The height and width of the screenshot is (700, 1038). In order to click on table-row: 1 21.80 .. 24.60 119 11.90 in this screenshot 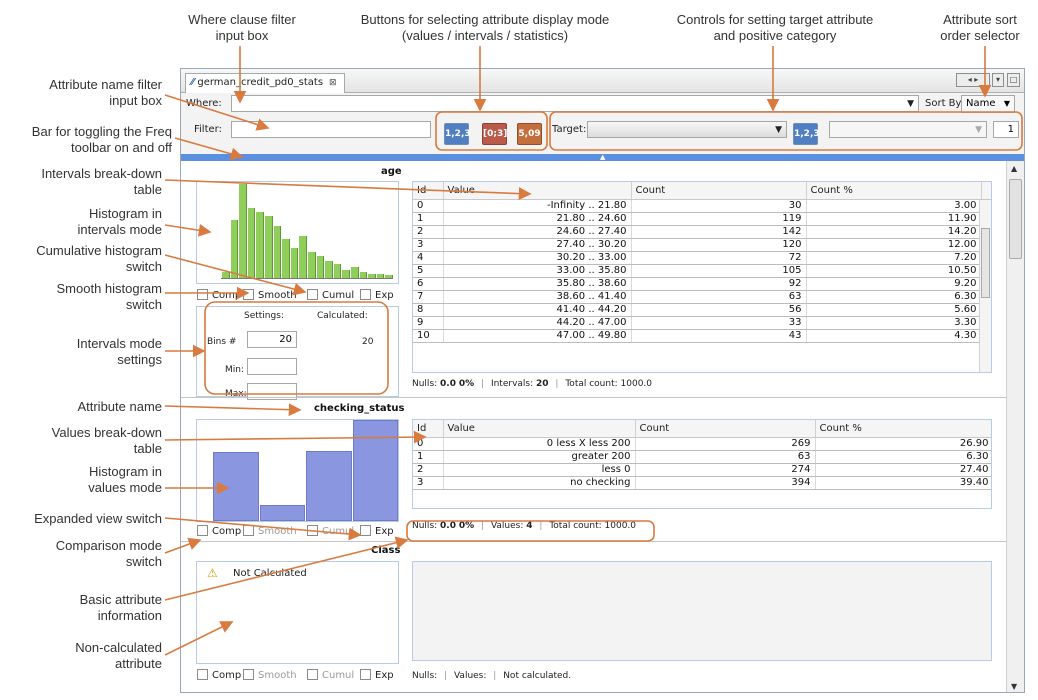, I will do `click(702, 219)`.